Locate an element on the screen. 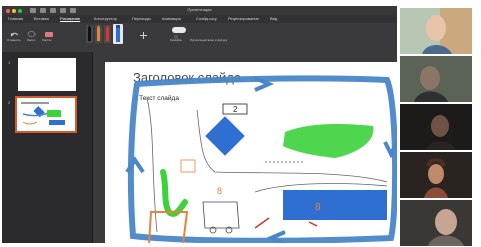  slide-number-1: 1 is located at coordinates (9, 62).